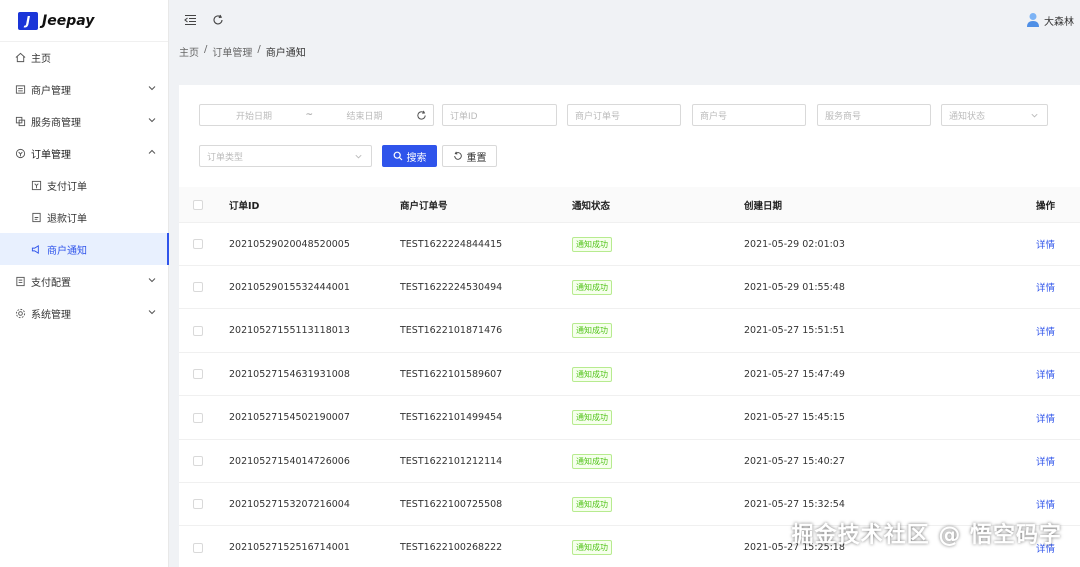 The height and width of the screenshot is (567, 1080). I want to click on isv-no-input: 服务商号, so click(874, 115).